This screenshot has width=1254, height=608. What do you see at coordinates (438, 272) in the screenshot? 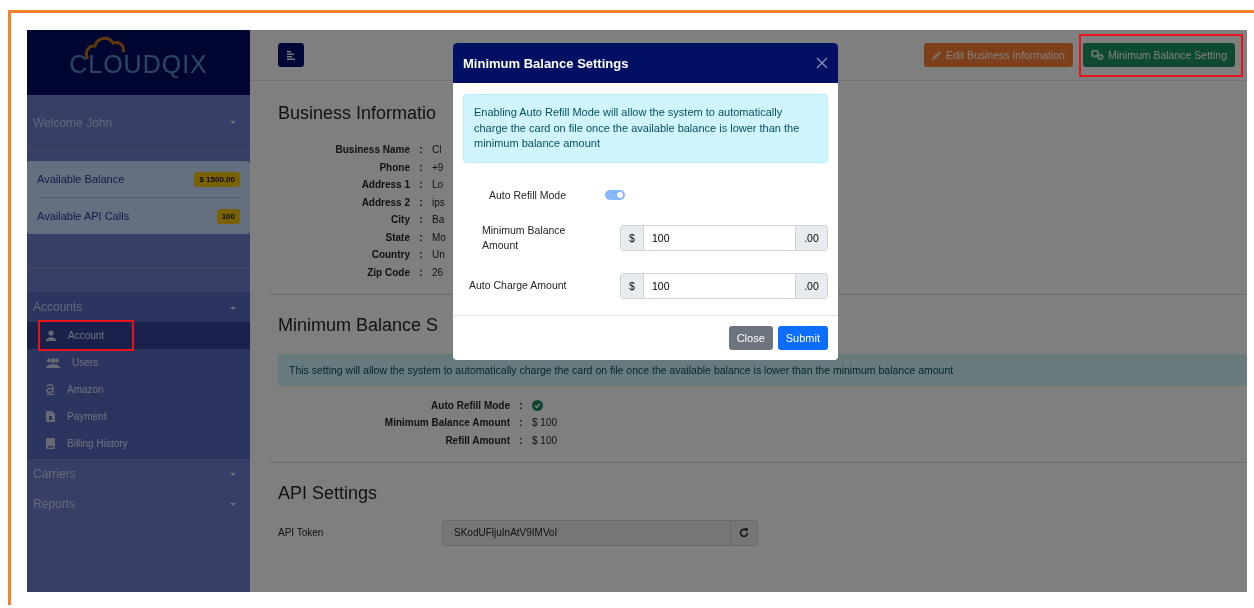
I see `field-value: 26` at bounding box center [438, 272].